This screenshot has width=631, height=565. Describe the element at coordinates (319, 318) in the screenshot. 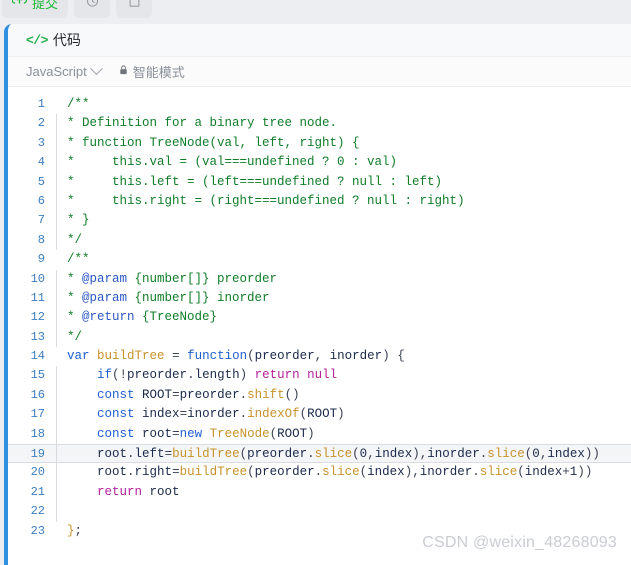

I see `code-line-12: 12 * @return {TreeNode}` at that location.